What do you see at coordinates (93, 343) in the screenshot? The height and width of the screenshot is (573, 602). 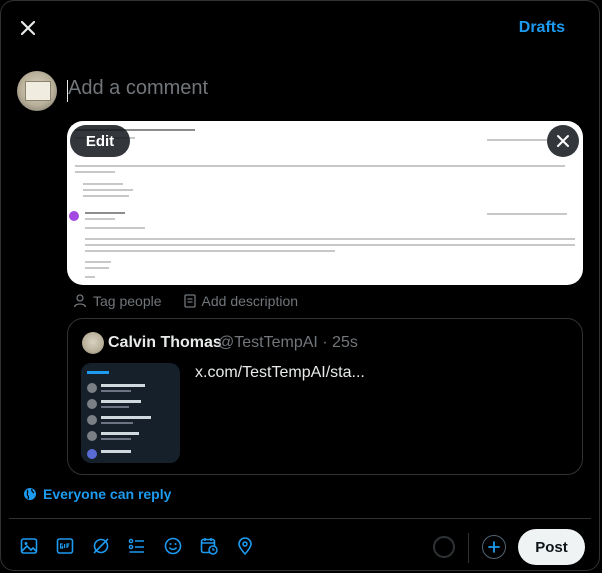 I see `quoted-avatar` at bounding box center [93, 343].